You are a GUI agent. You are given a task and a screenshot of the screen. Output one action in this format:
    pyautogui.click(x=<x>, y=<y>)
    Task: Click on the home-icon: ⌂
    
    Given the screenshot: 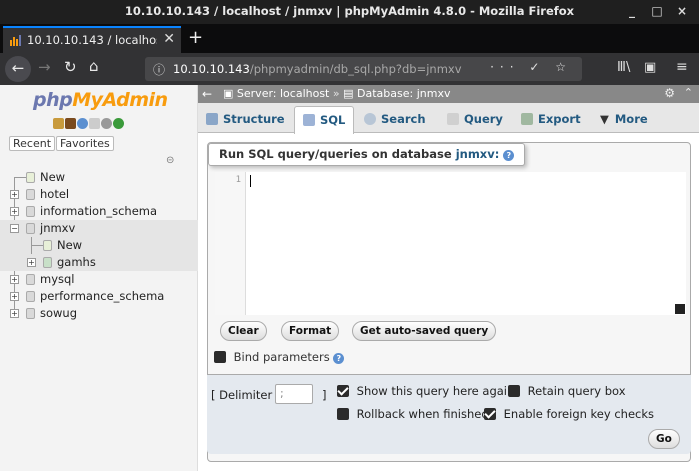 What is the action you would take?
    pyautogui.click(x=94, y=66)
    